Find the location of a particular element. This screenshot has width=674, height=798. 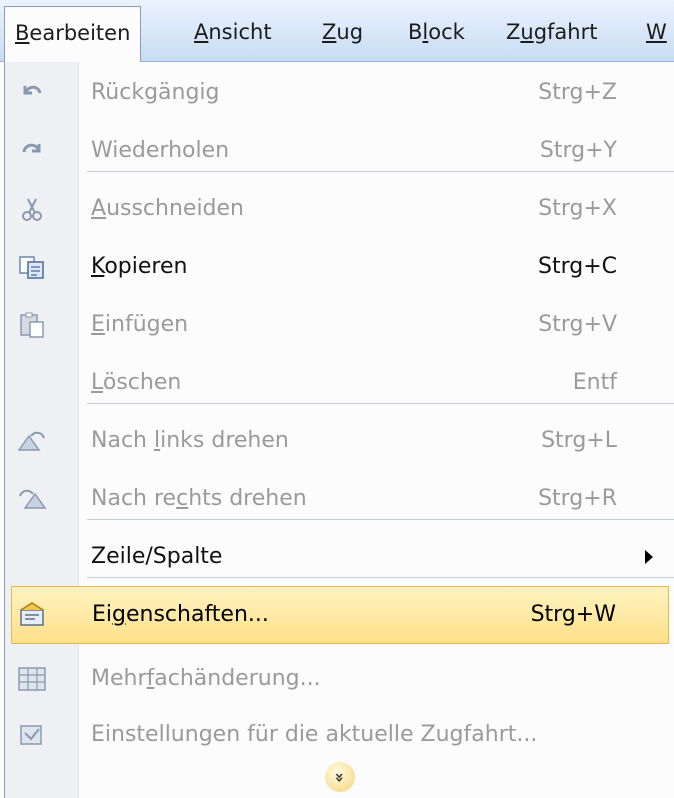

menu-label-accel: A is located at coordinates (201, 32).